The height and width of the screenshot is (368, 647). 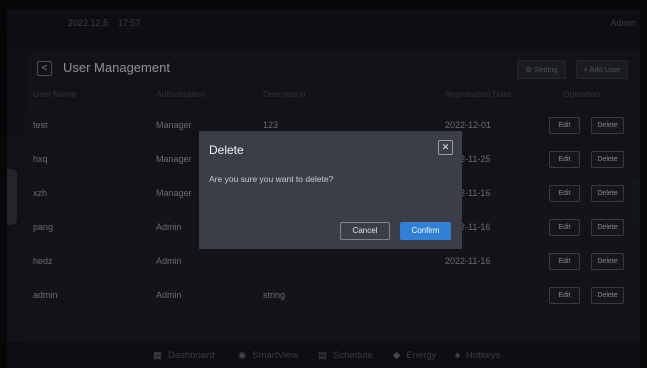 What do you see at coordinates (365, 231) in the screenshot?
I see `cancel-button: Cancel` at bounding box center [365, 231].